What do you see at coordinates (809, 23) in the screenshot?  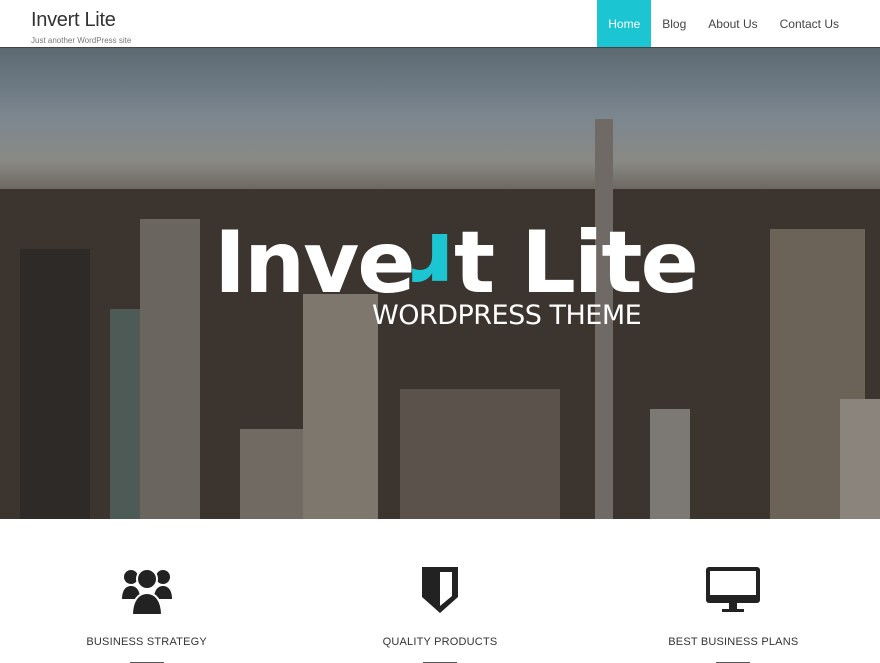 I see `nav-contact-us: Contact Us` at bounding box center [809, 23].